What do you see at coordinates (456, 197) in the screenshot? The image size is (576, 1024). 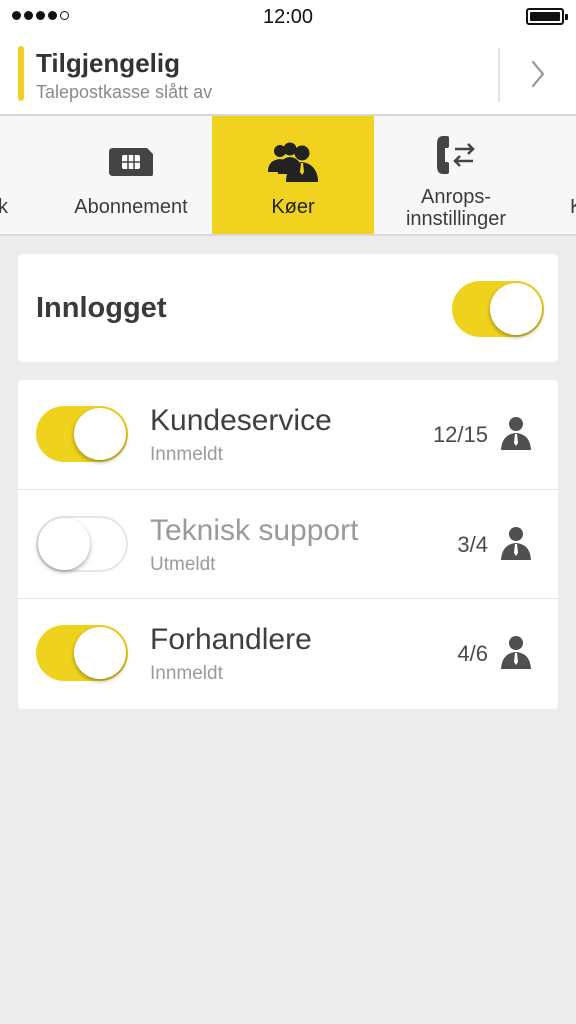 I see `tab-label-line1: Anrops-` at bounding box center [456, 197].